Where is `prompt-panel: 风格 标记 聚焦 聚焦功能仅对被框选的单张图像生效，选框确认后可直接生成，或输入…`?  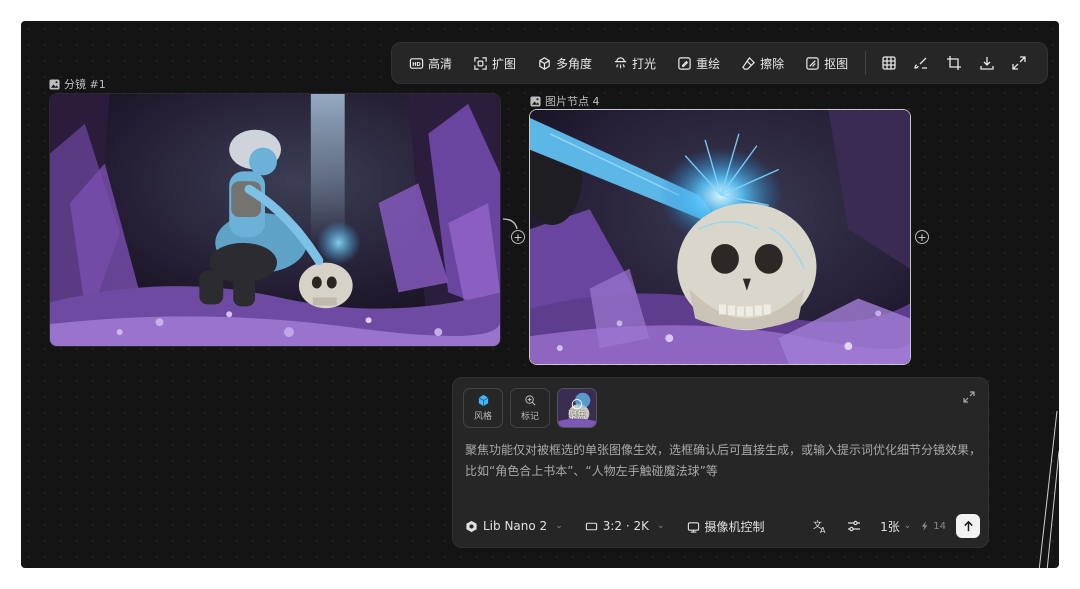
prompt-panel: 风格 标记 聚焦 聚焦功能仅对被框选的单张图像生效，选框确认后可直接生成，或输入… is located at coordinates (720, 462).